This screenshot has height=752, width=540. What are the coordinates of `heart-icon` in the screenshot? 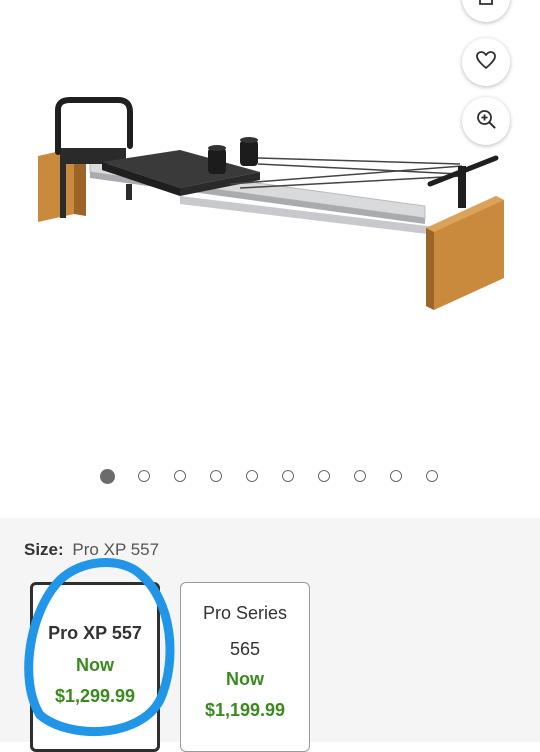 It's located at (486, 62).